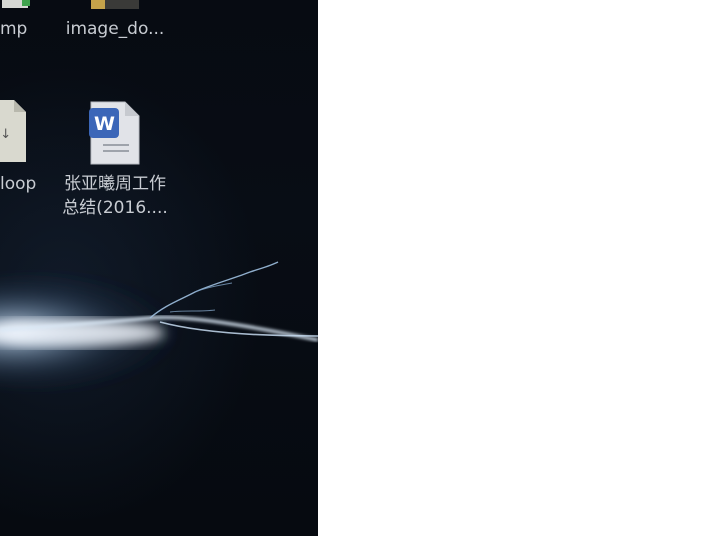 This screenshot has width=714, height=536. What do you see at coordinates (115, 184) in the screenshot?
I see `desktop-icon-label-line1: 张亚曦周工作` at bounding box center [115, 184].